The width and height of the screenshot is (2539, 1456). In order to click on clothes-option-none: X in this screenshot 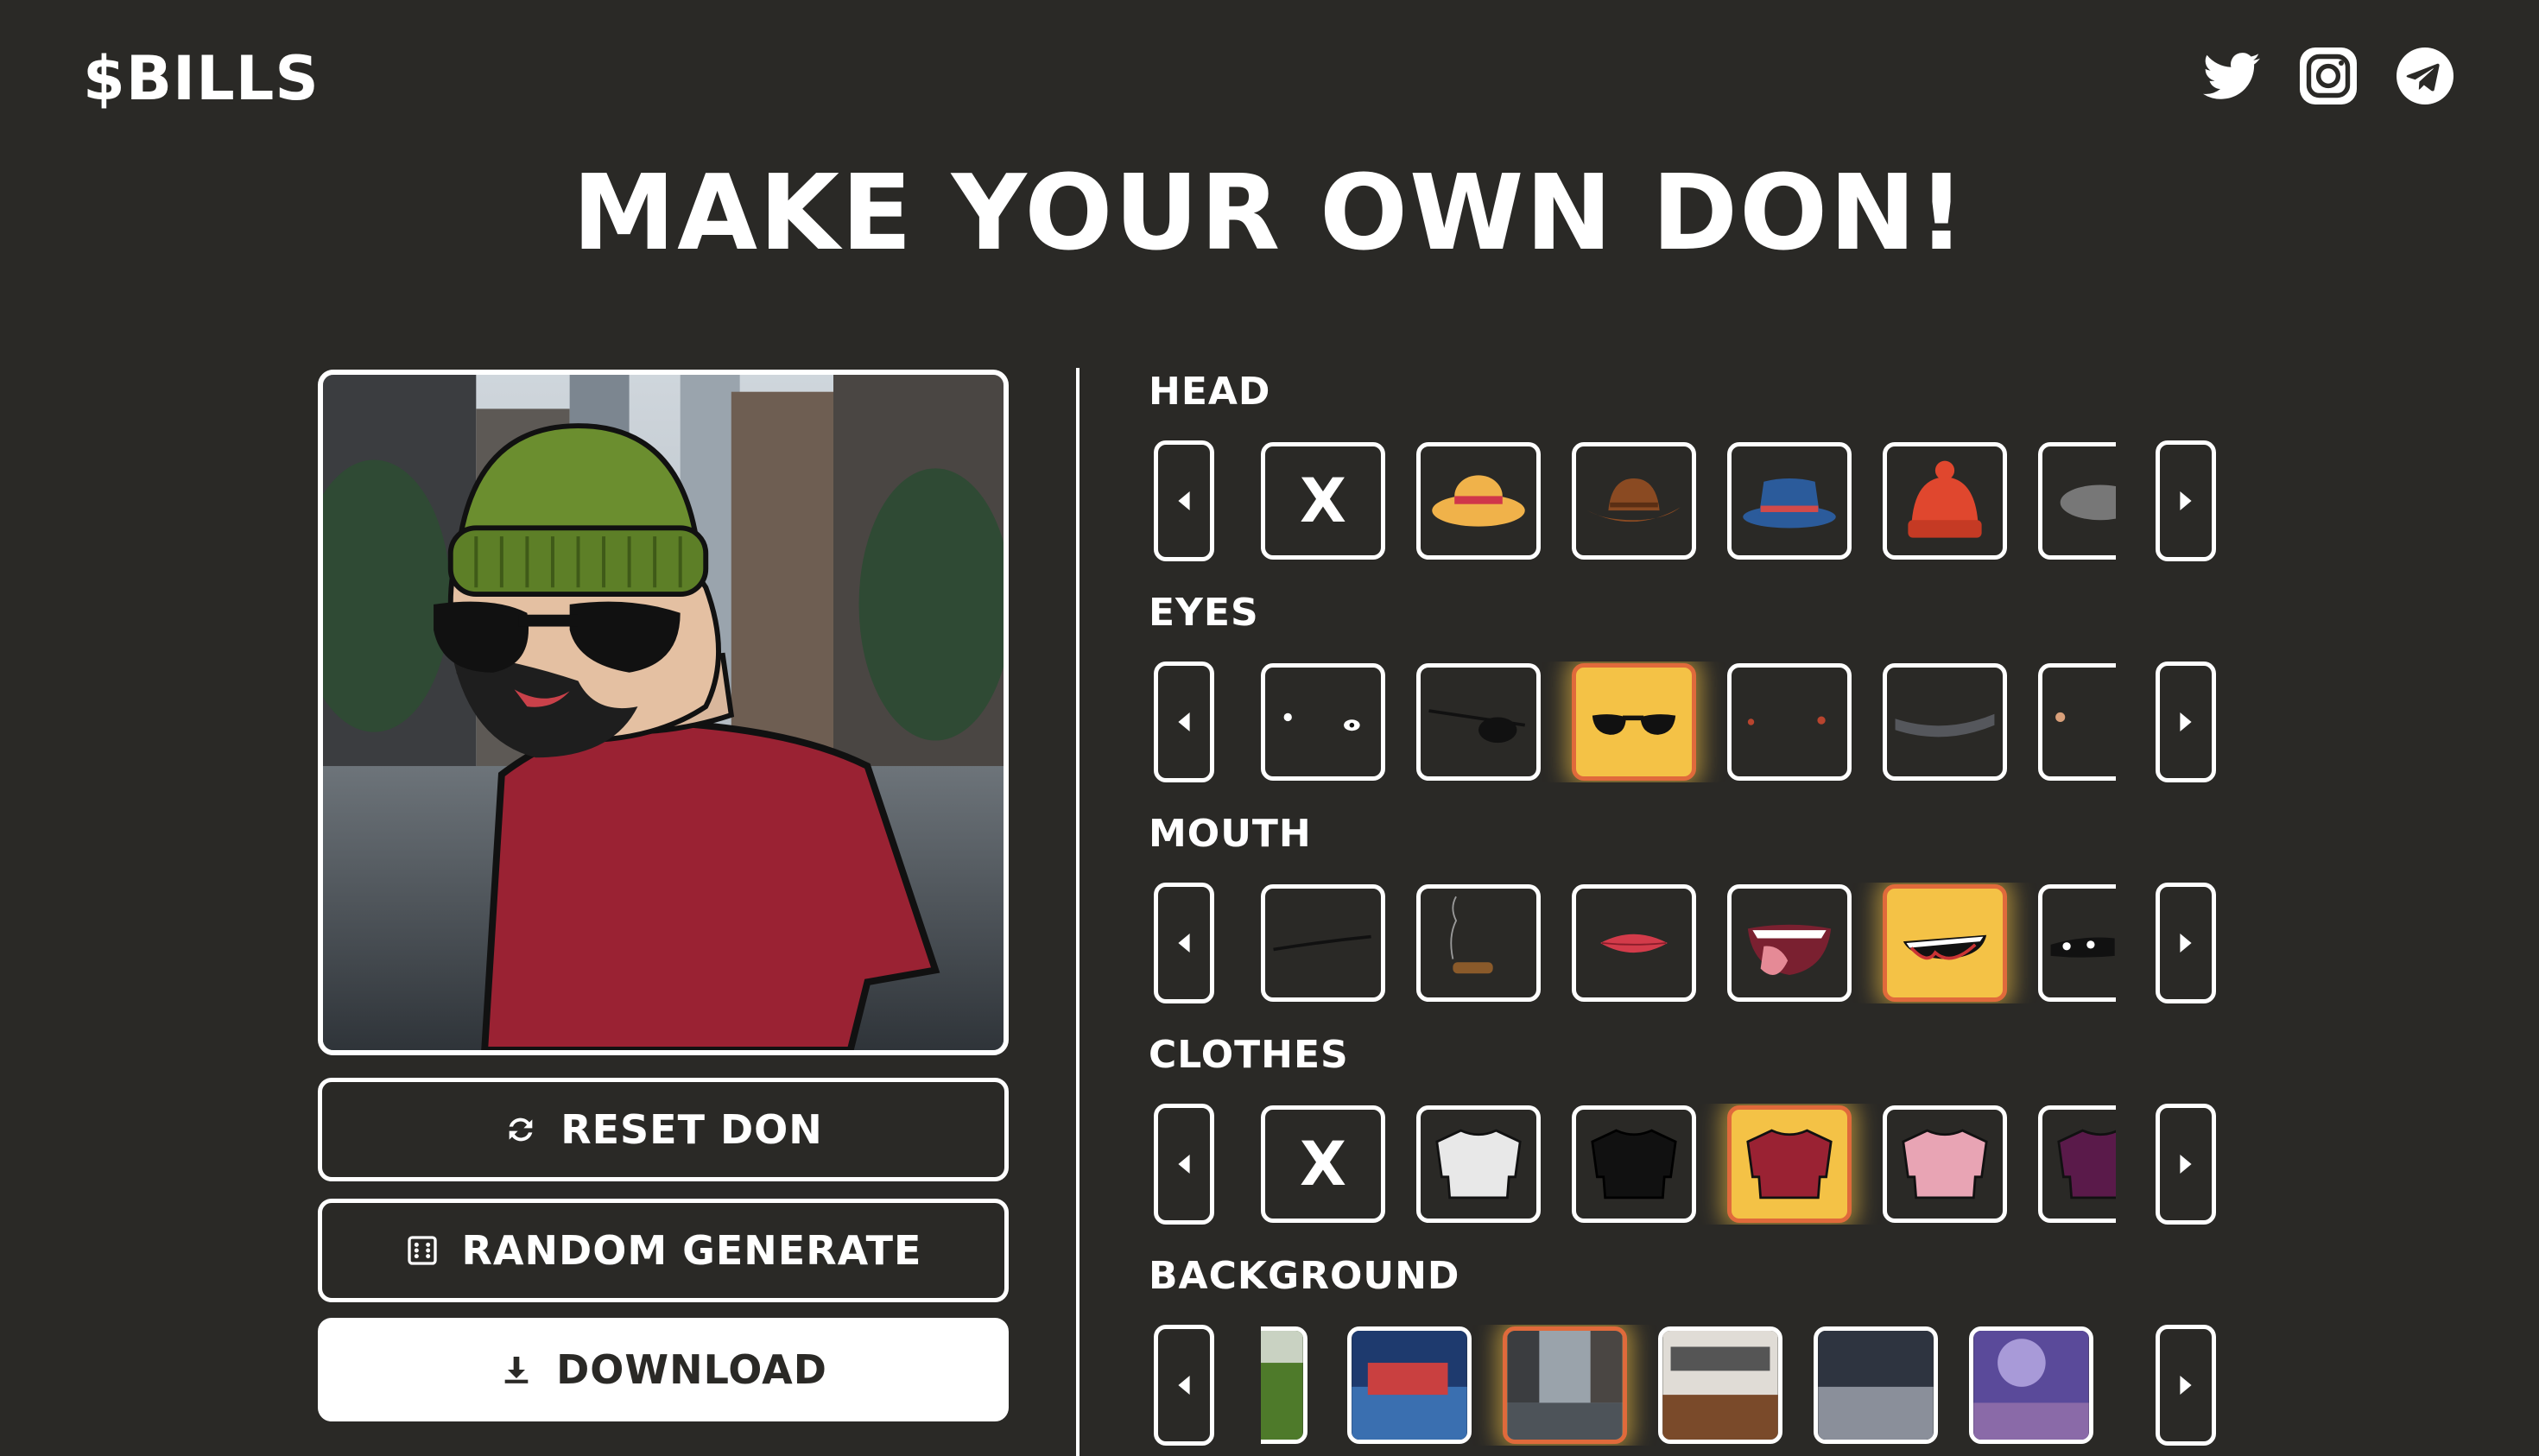, I will do `click(1323, 1164)`.